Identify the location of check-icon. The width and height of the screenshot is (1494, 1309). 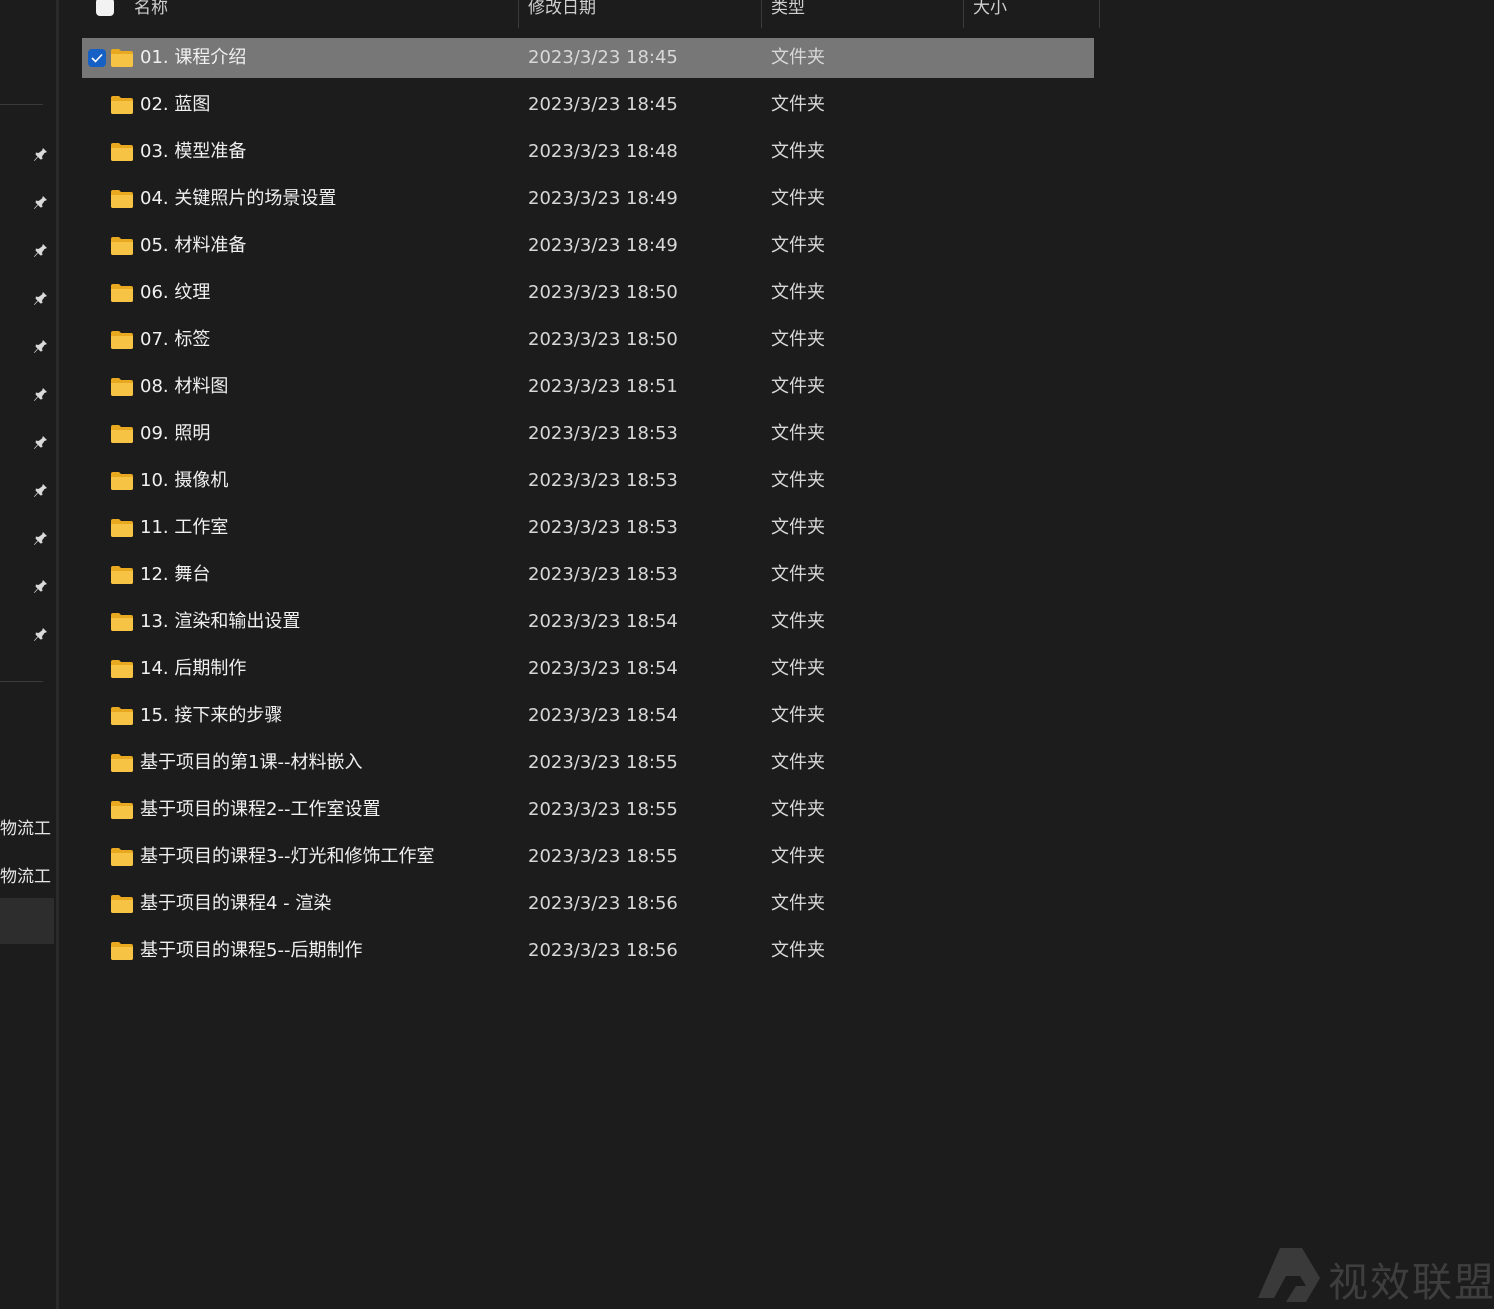
(97, 58).